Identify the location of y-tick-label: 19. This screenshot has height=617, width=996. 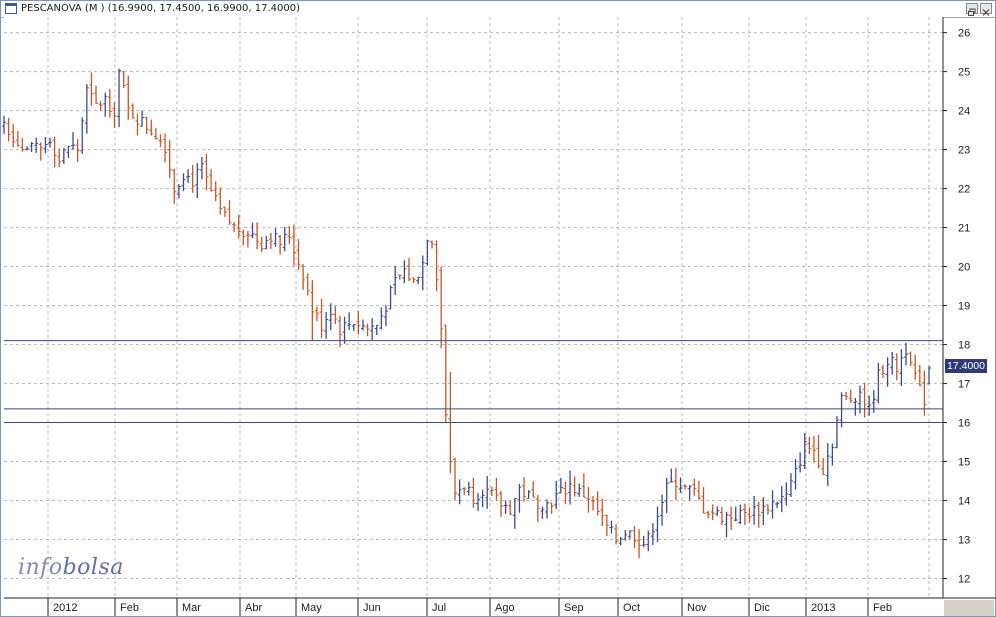
(964, 307).